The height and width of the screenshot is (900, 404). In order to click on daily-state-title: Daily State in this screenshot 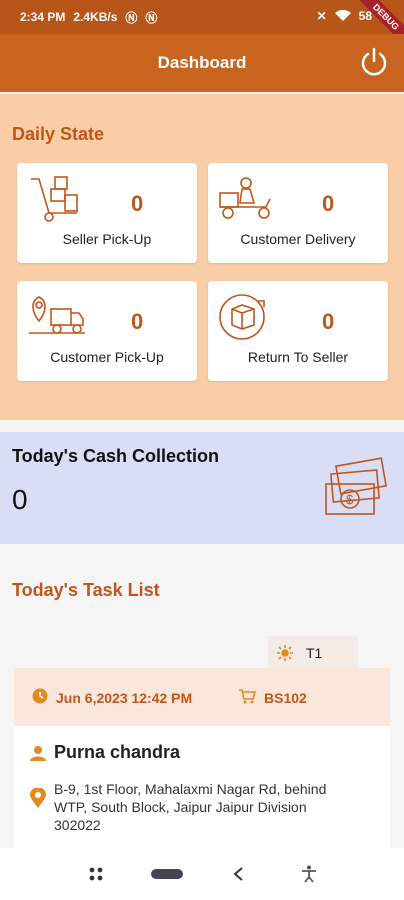, I will do `click(58, 134)`.